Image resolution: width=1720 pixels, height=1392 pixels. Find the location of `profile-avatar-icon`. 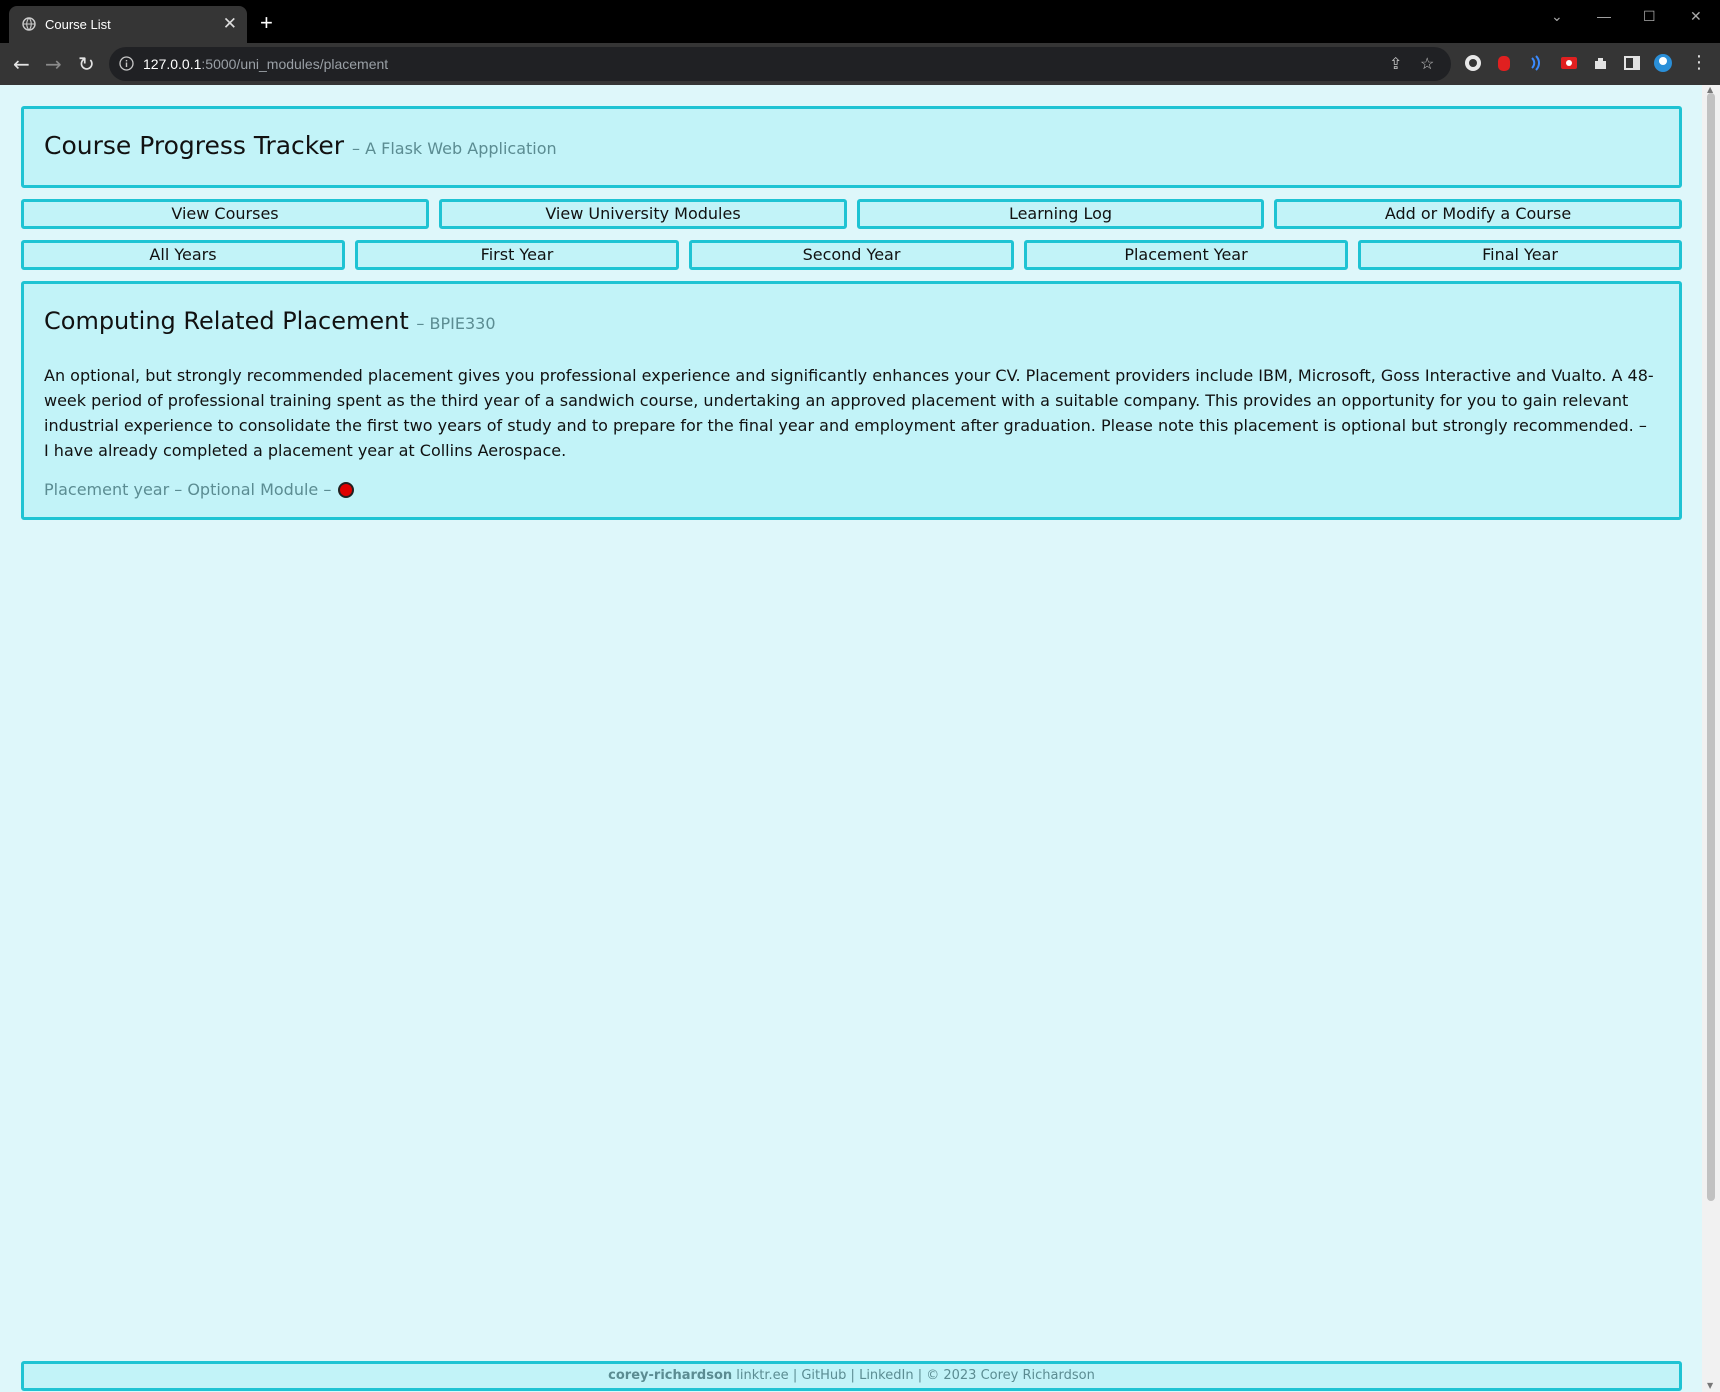

profile-avatar-icon is located at coordinates (1663, 63).